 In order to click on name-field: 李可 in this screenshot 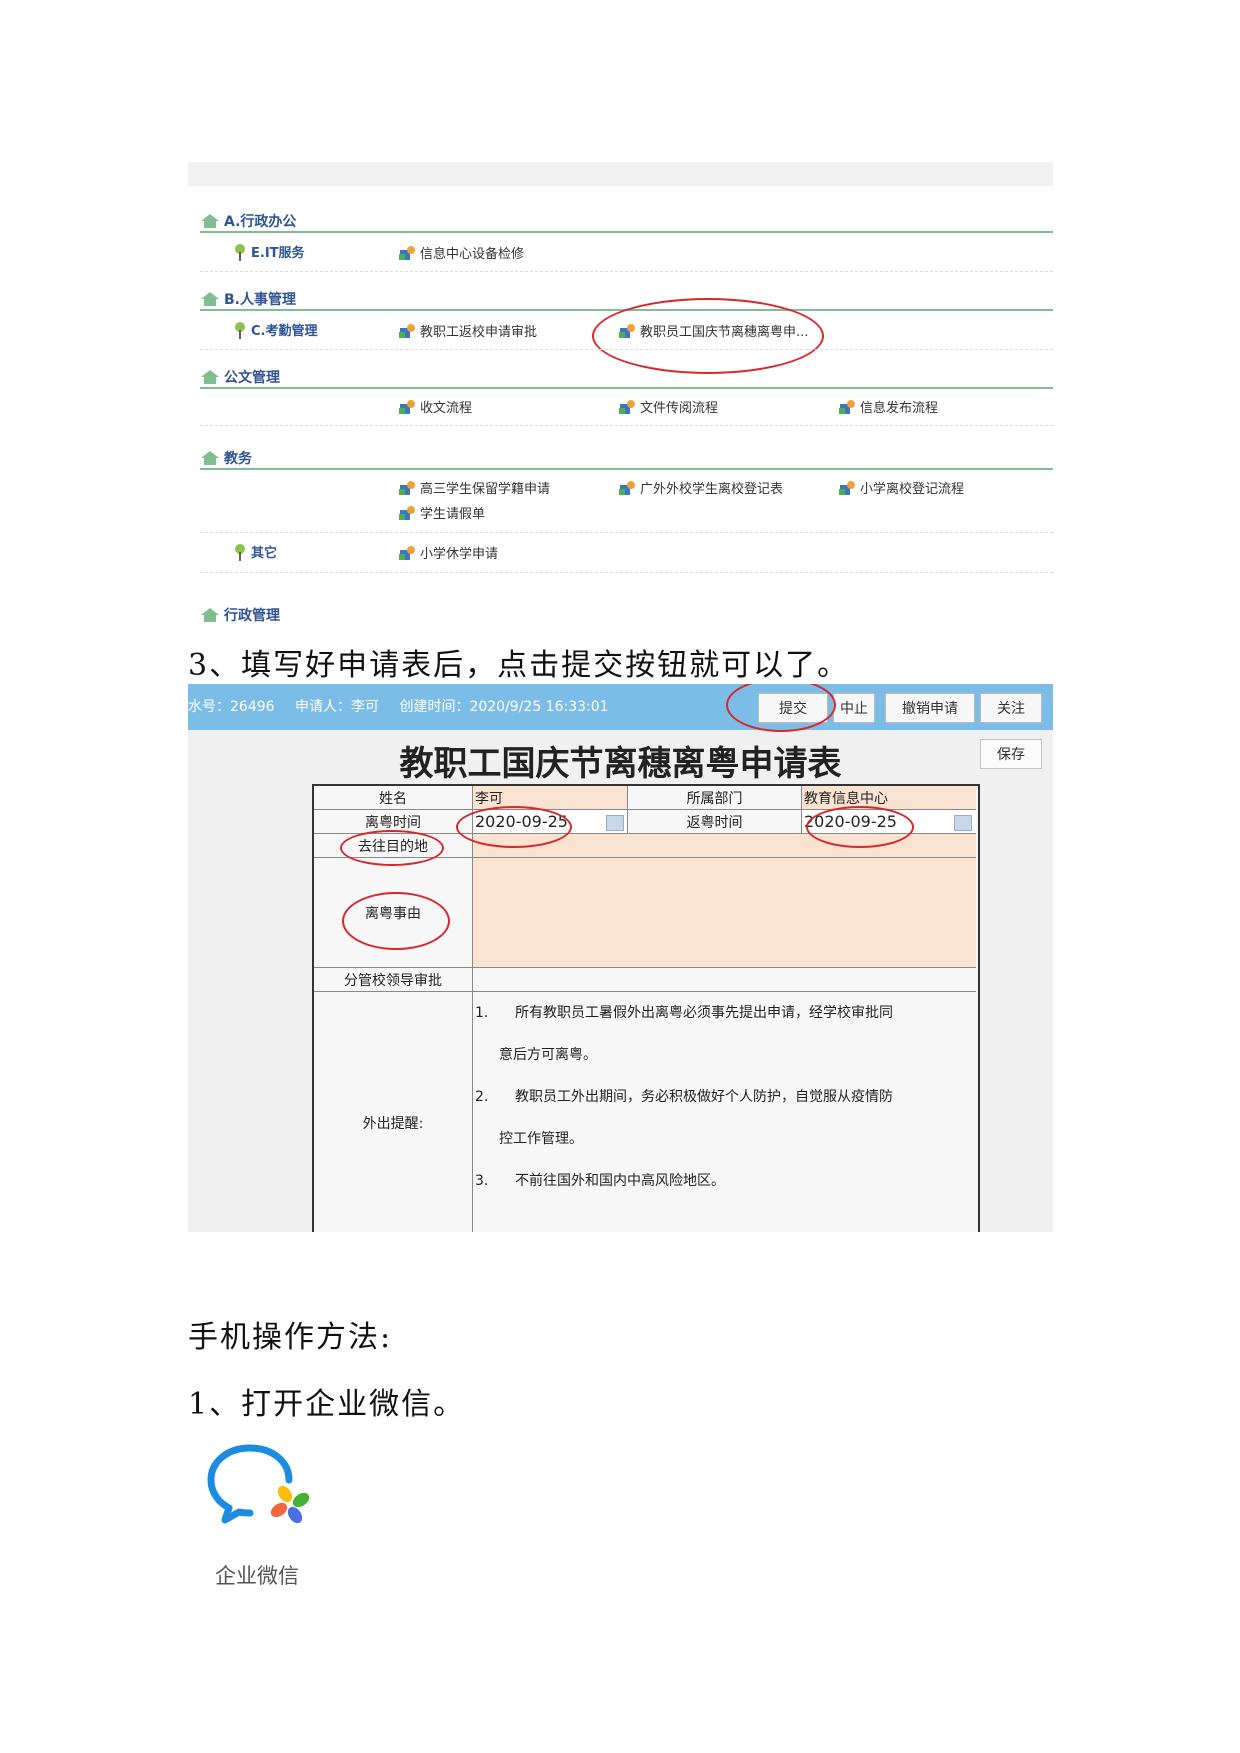, I will do `click(550, 798)`.